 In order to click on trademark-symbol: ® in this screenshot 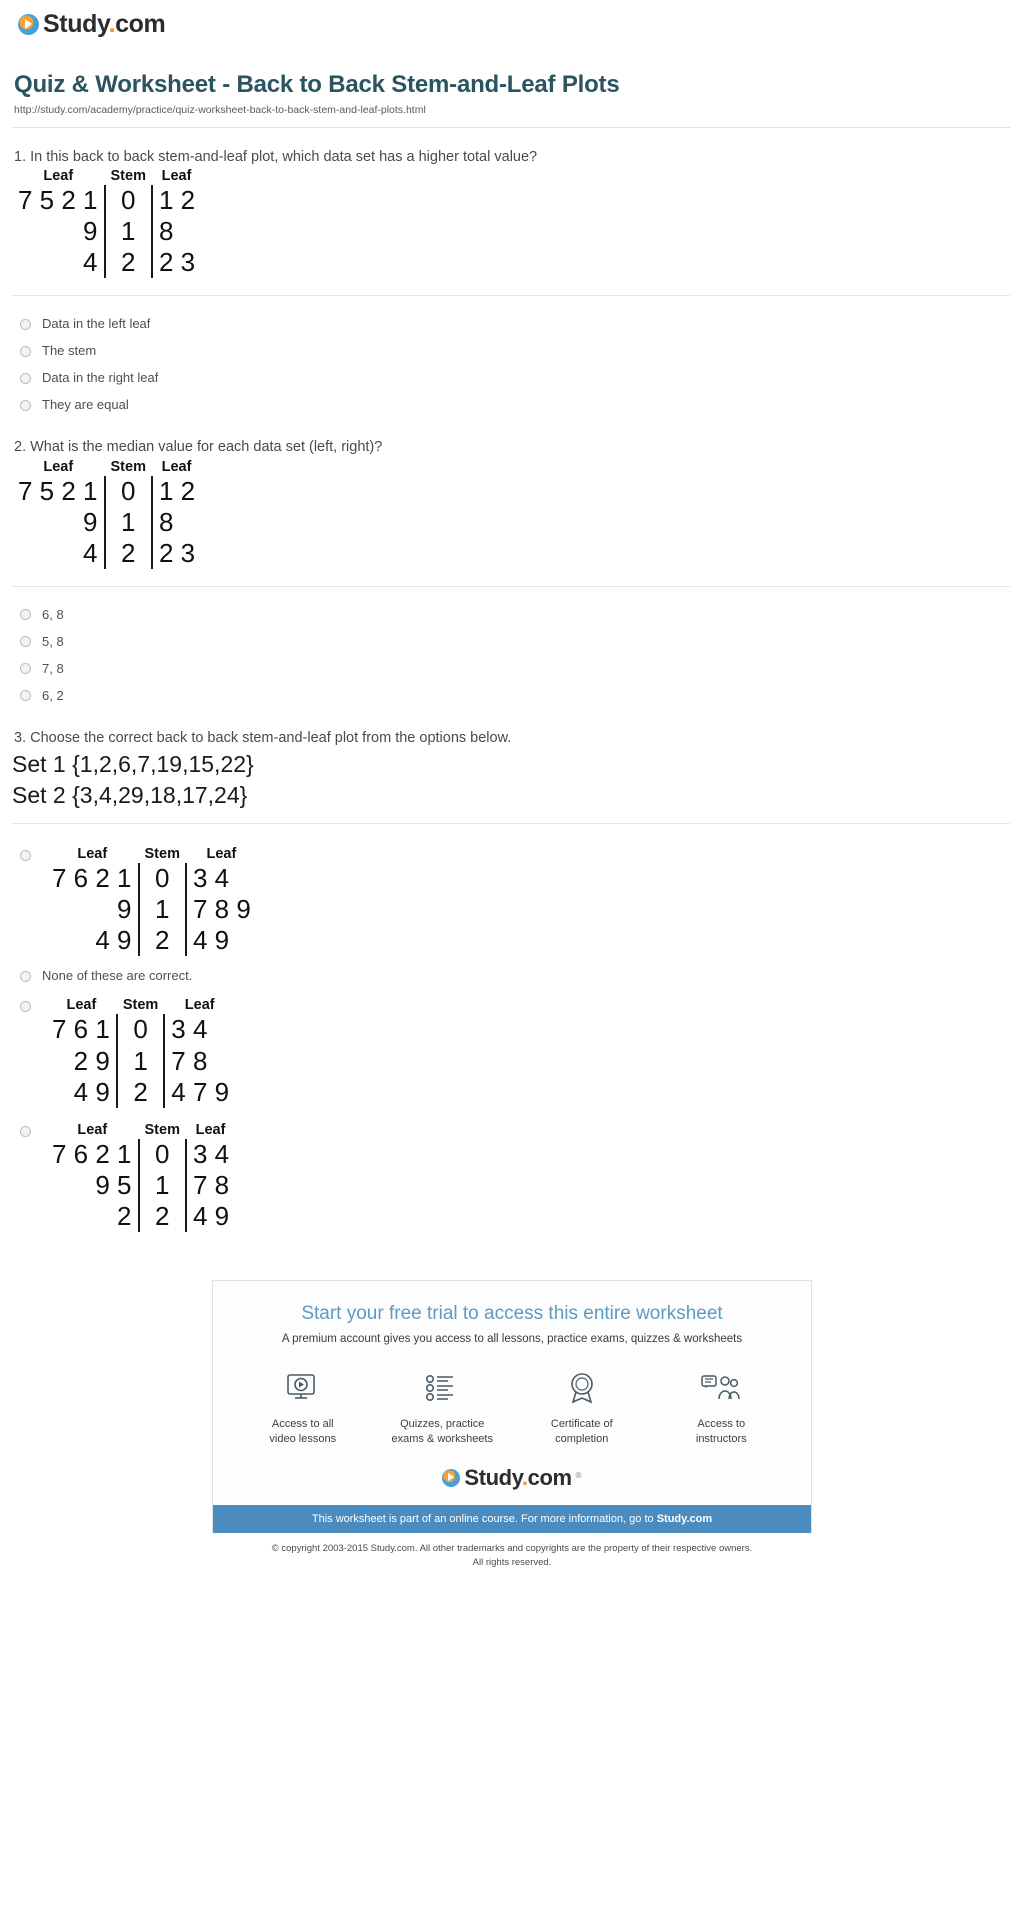, I will do `click(578, 1475)`.